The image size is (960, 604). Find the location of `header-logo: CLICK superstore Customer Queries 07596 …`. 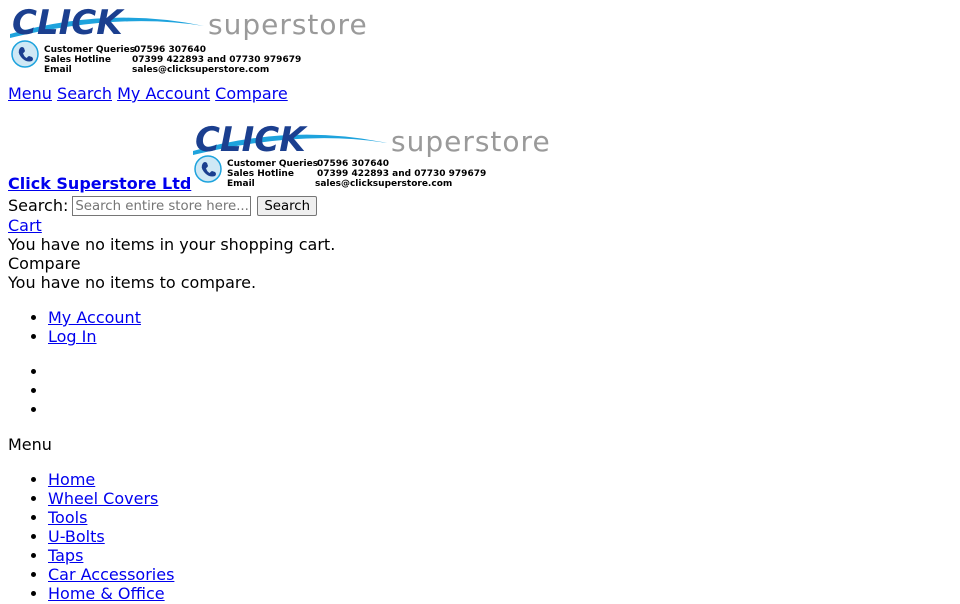

header-logo: CLICK superstore Customer Queries 07596 … is located at coordinates (208, 42).